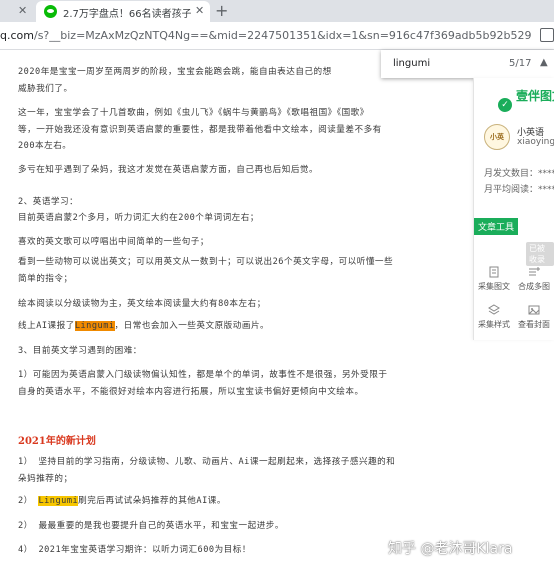 Image resolution: width=554 pixels, height=569 pixels. Describe the element at coordinates (540, 254) in the screenshot. I see `status-badge: 已被收录` at that location.